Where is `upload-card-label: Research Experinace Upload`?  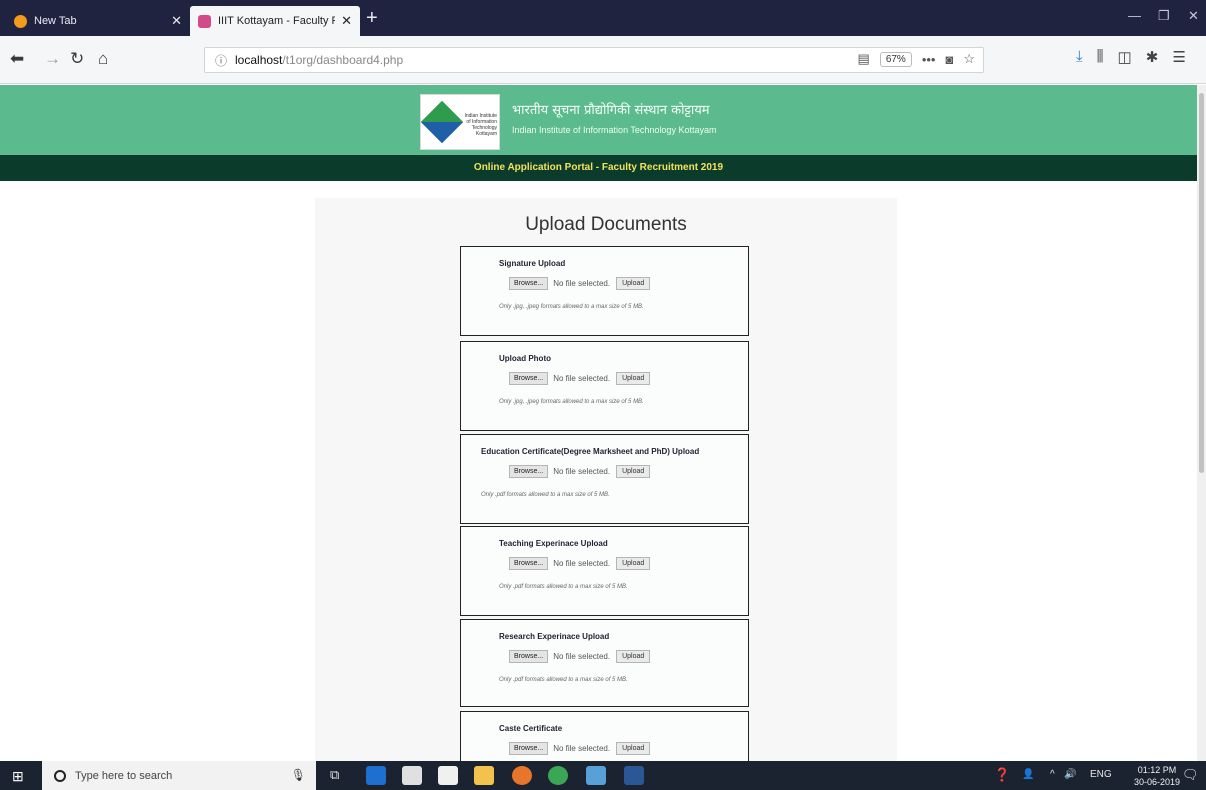 upload-card-label: Research Experinace Upload is located at coordinates (554, 636).